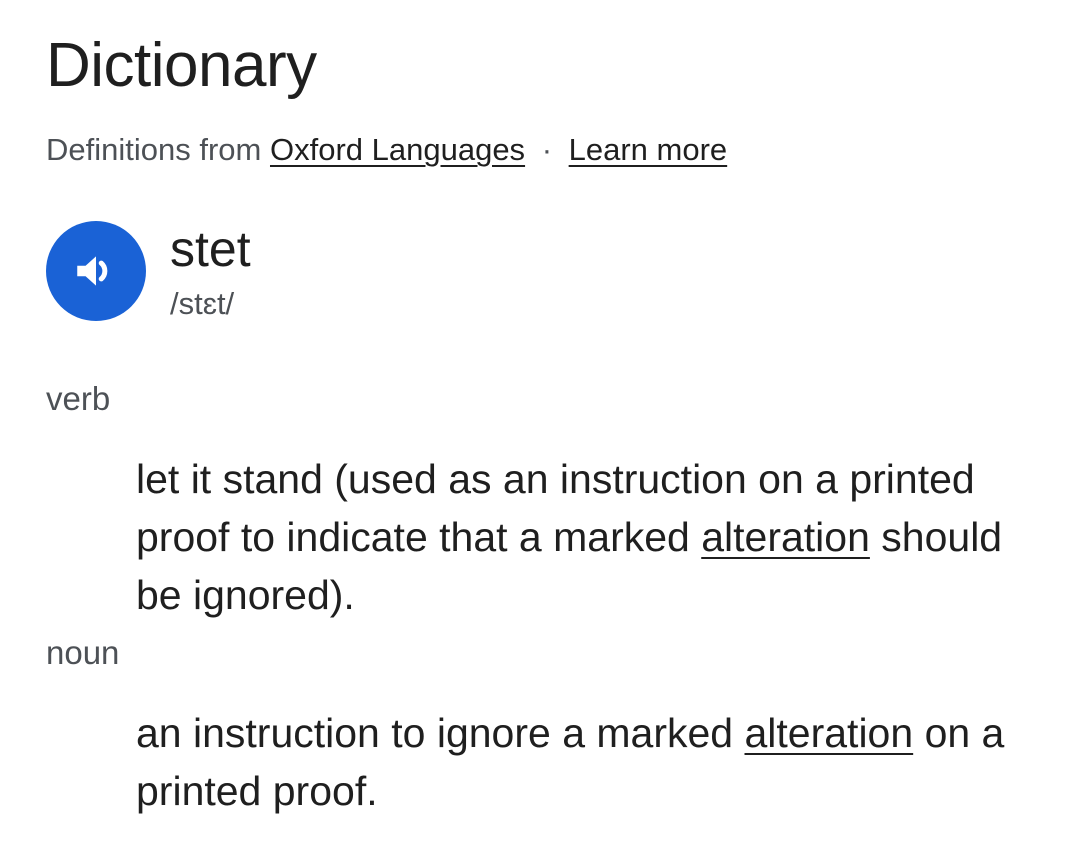 This screenshot has width=1080, height=842. I want to click on phonetic-spelling: /stɛt/, so click(202, 303).